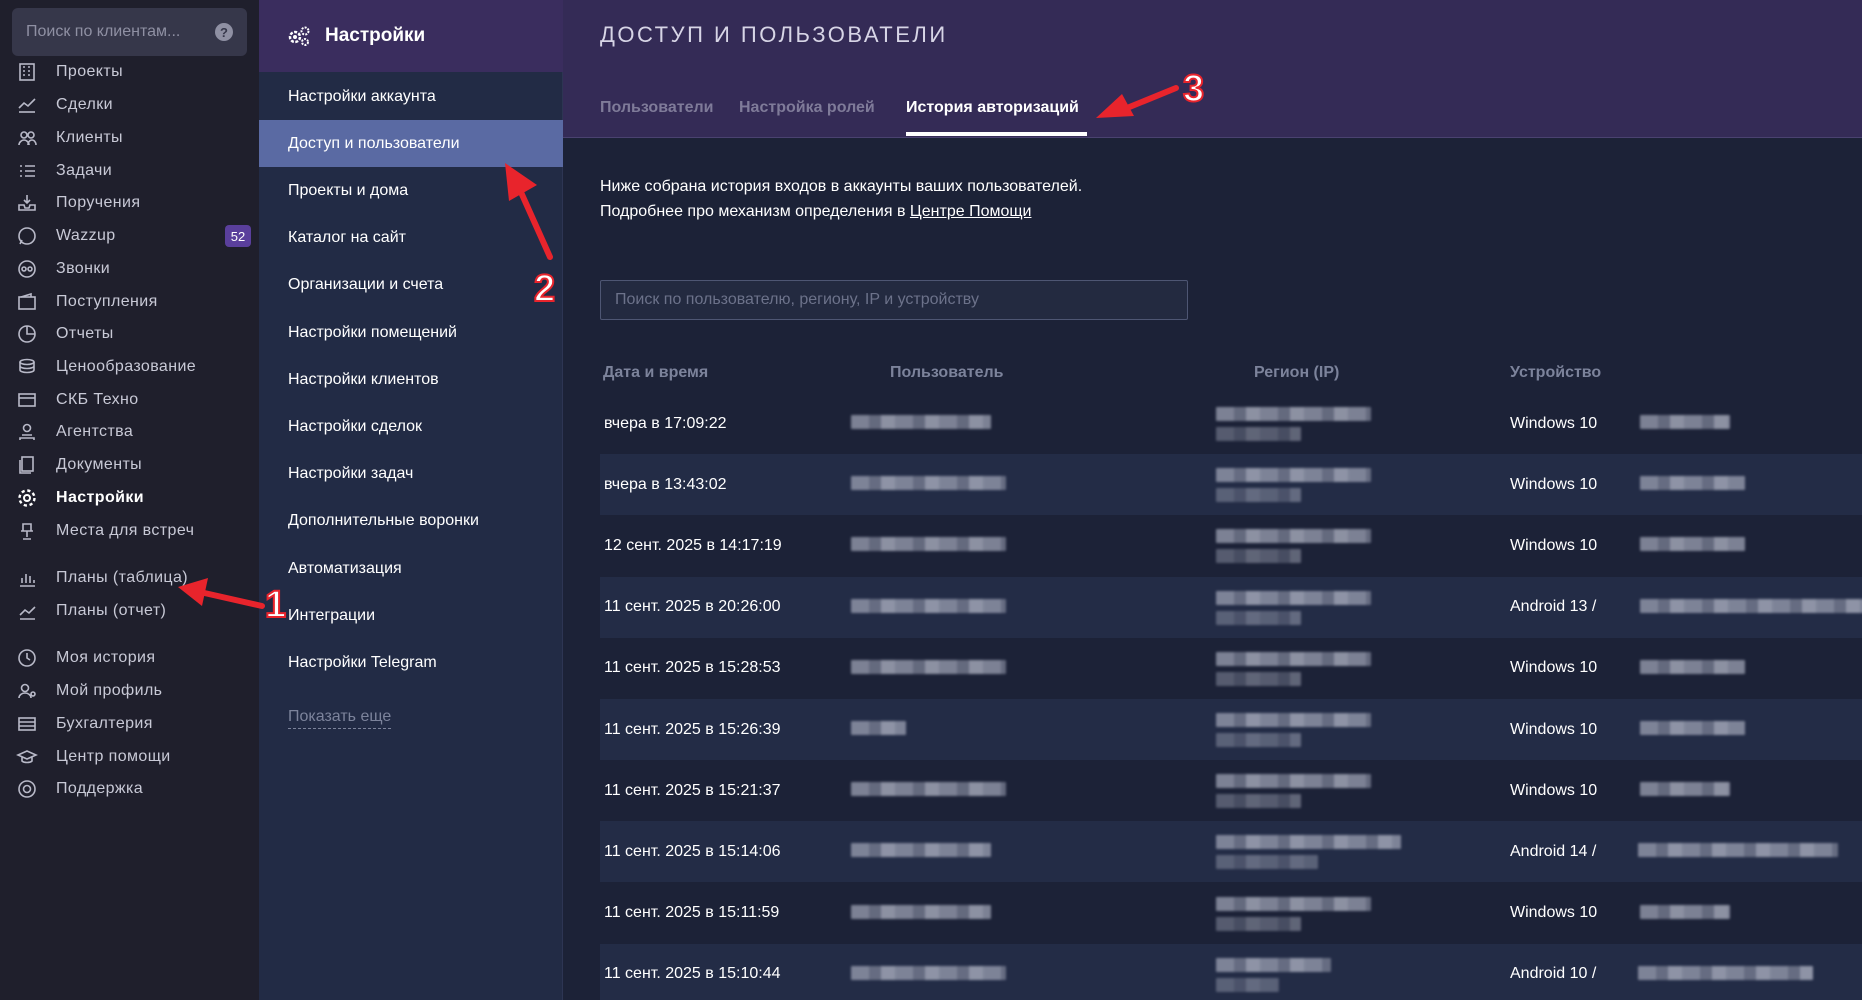 The width and height of the screenshot is (1862, 1000). I want to click on settings-item-2: Проекты и дома, so click(411, 190).